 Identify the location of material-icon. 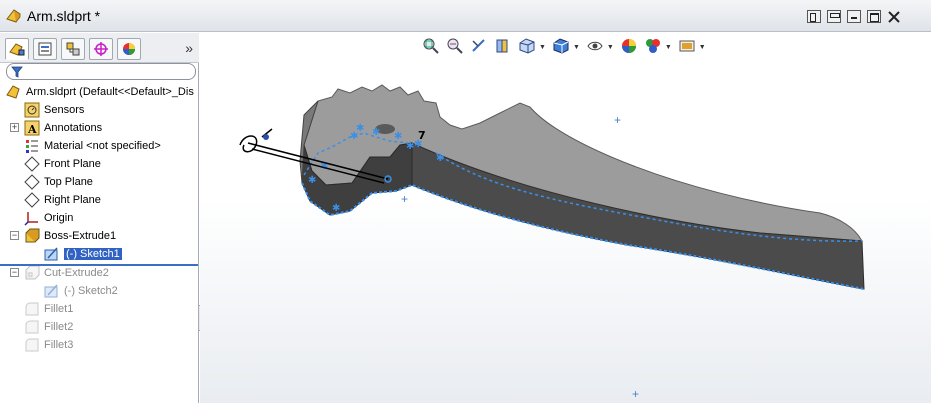
(32, 146).